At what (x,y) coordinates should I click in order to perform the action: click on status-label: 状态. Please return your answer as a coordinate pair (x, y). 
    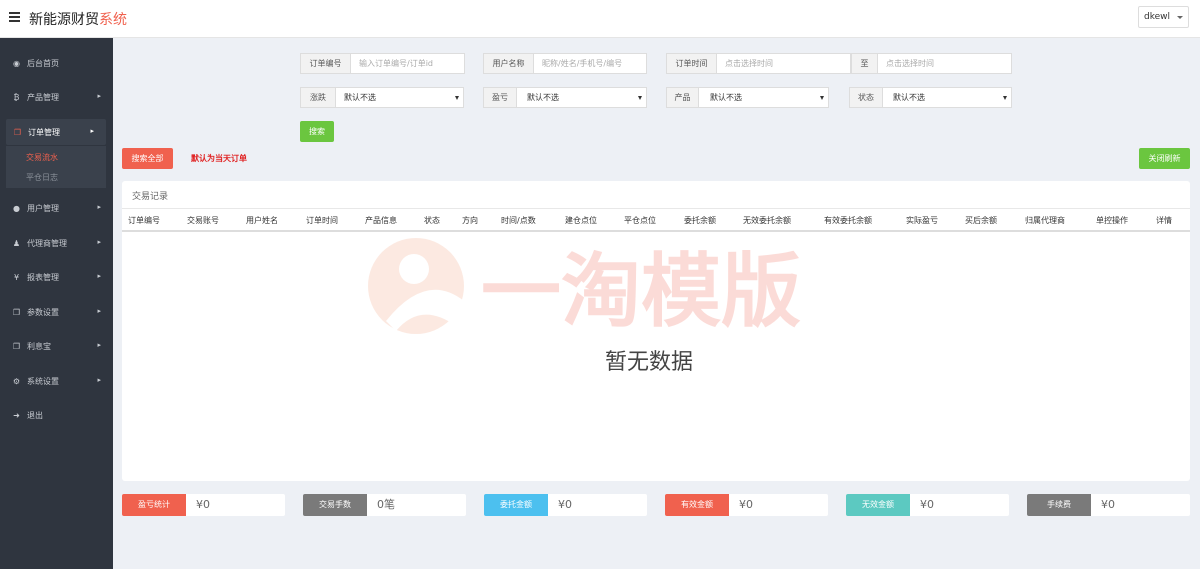
    Looking at the image, I should click on (866, 97).